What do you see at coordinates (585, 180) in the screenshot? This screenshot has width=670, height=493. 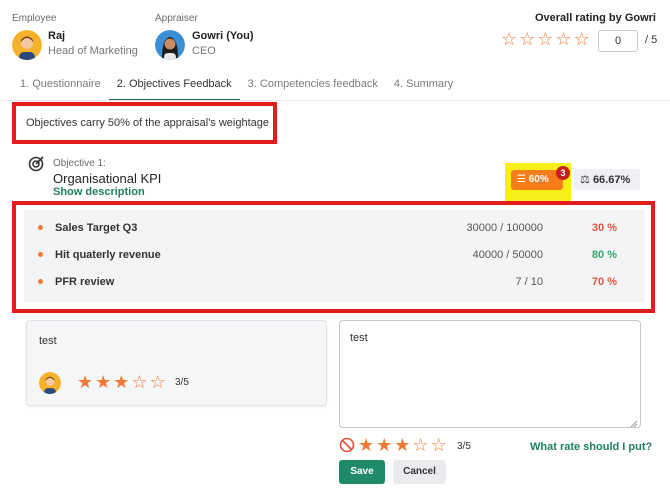 I see `balance-scale-icon: ⚖` at bounding box center [585, 180].